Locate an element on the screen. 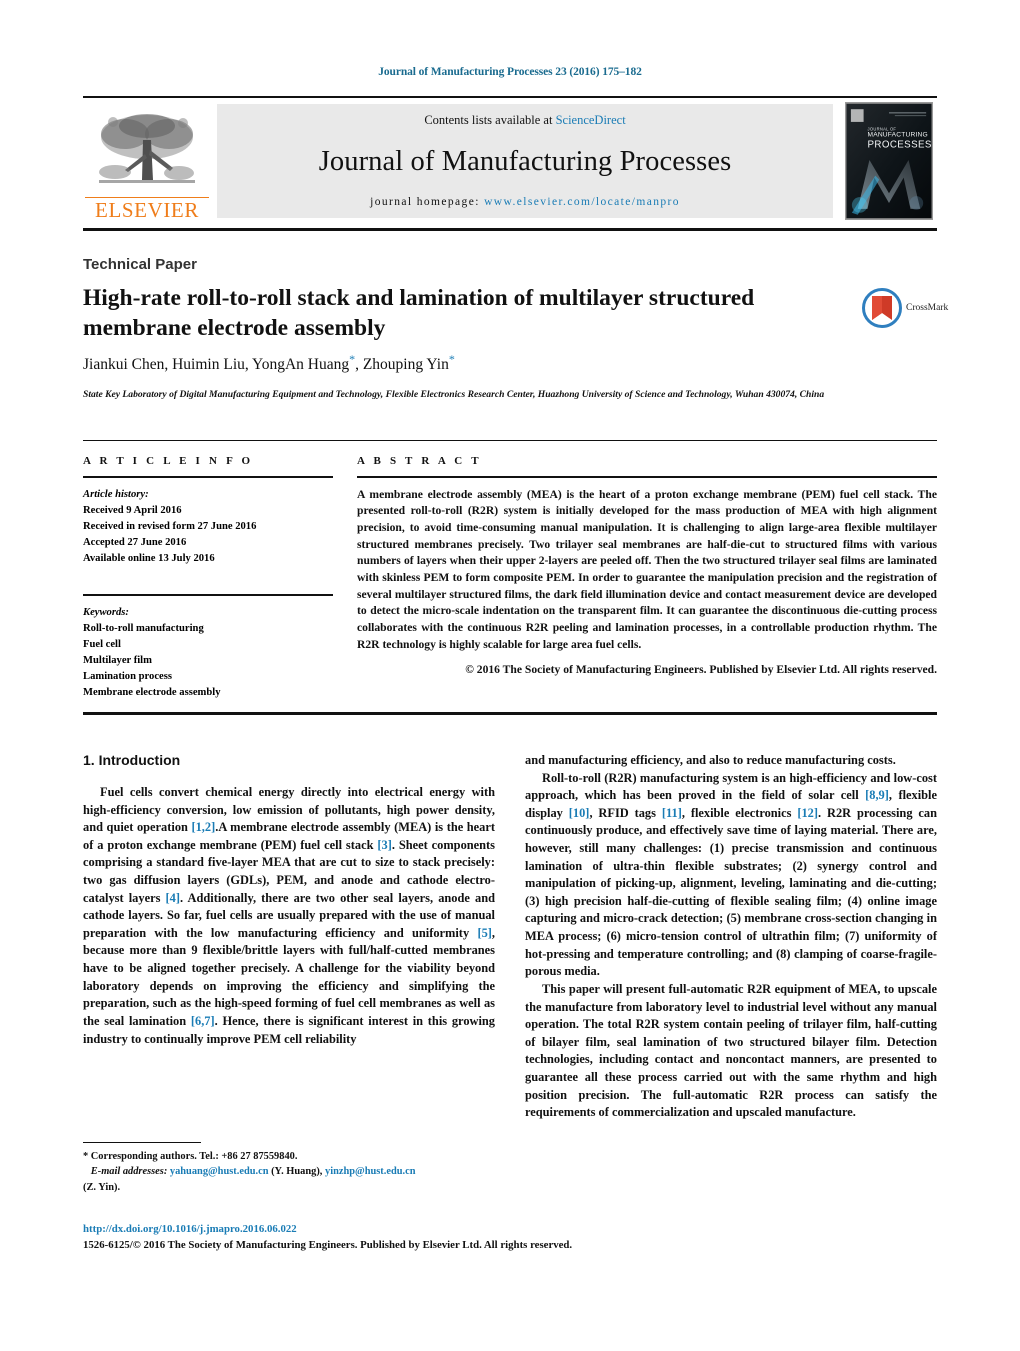  article-history-label: Article history: is located at coordinates (116, 494).